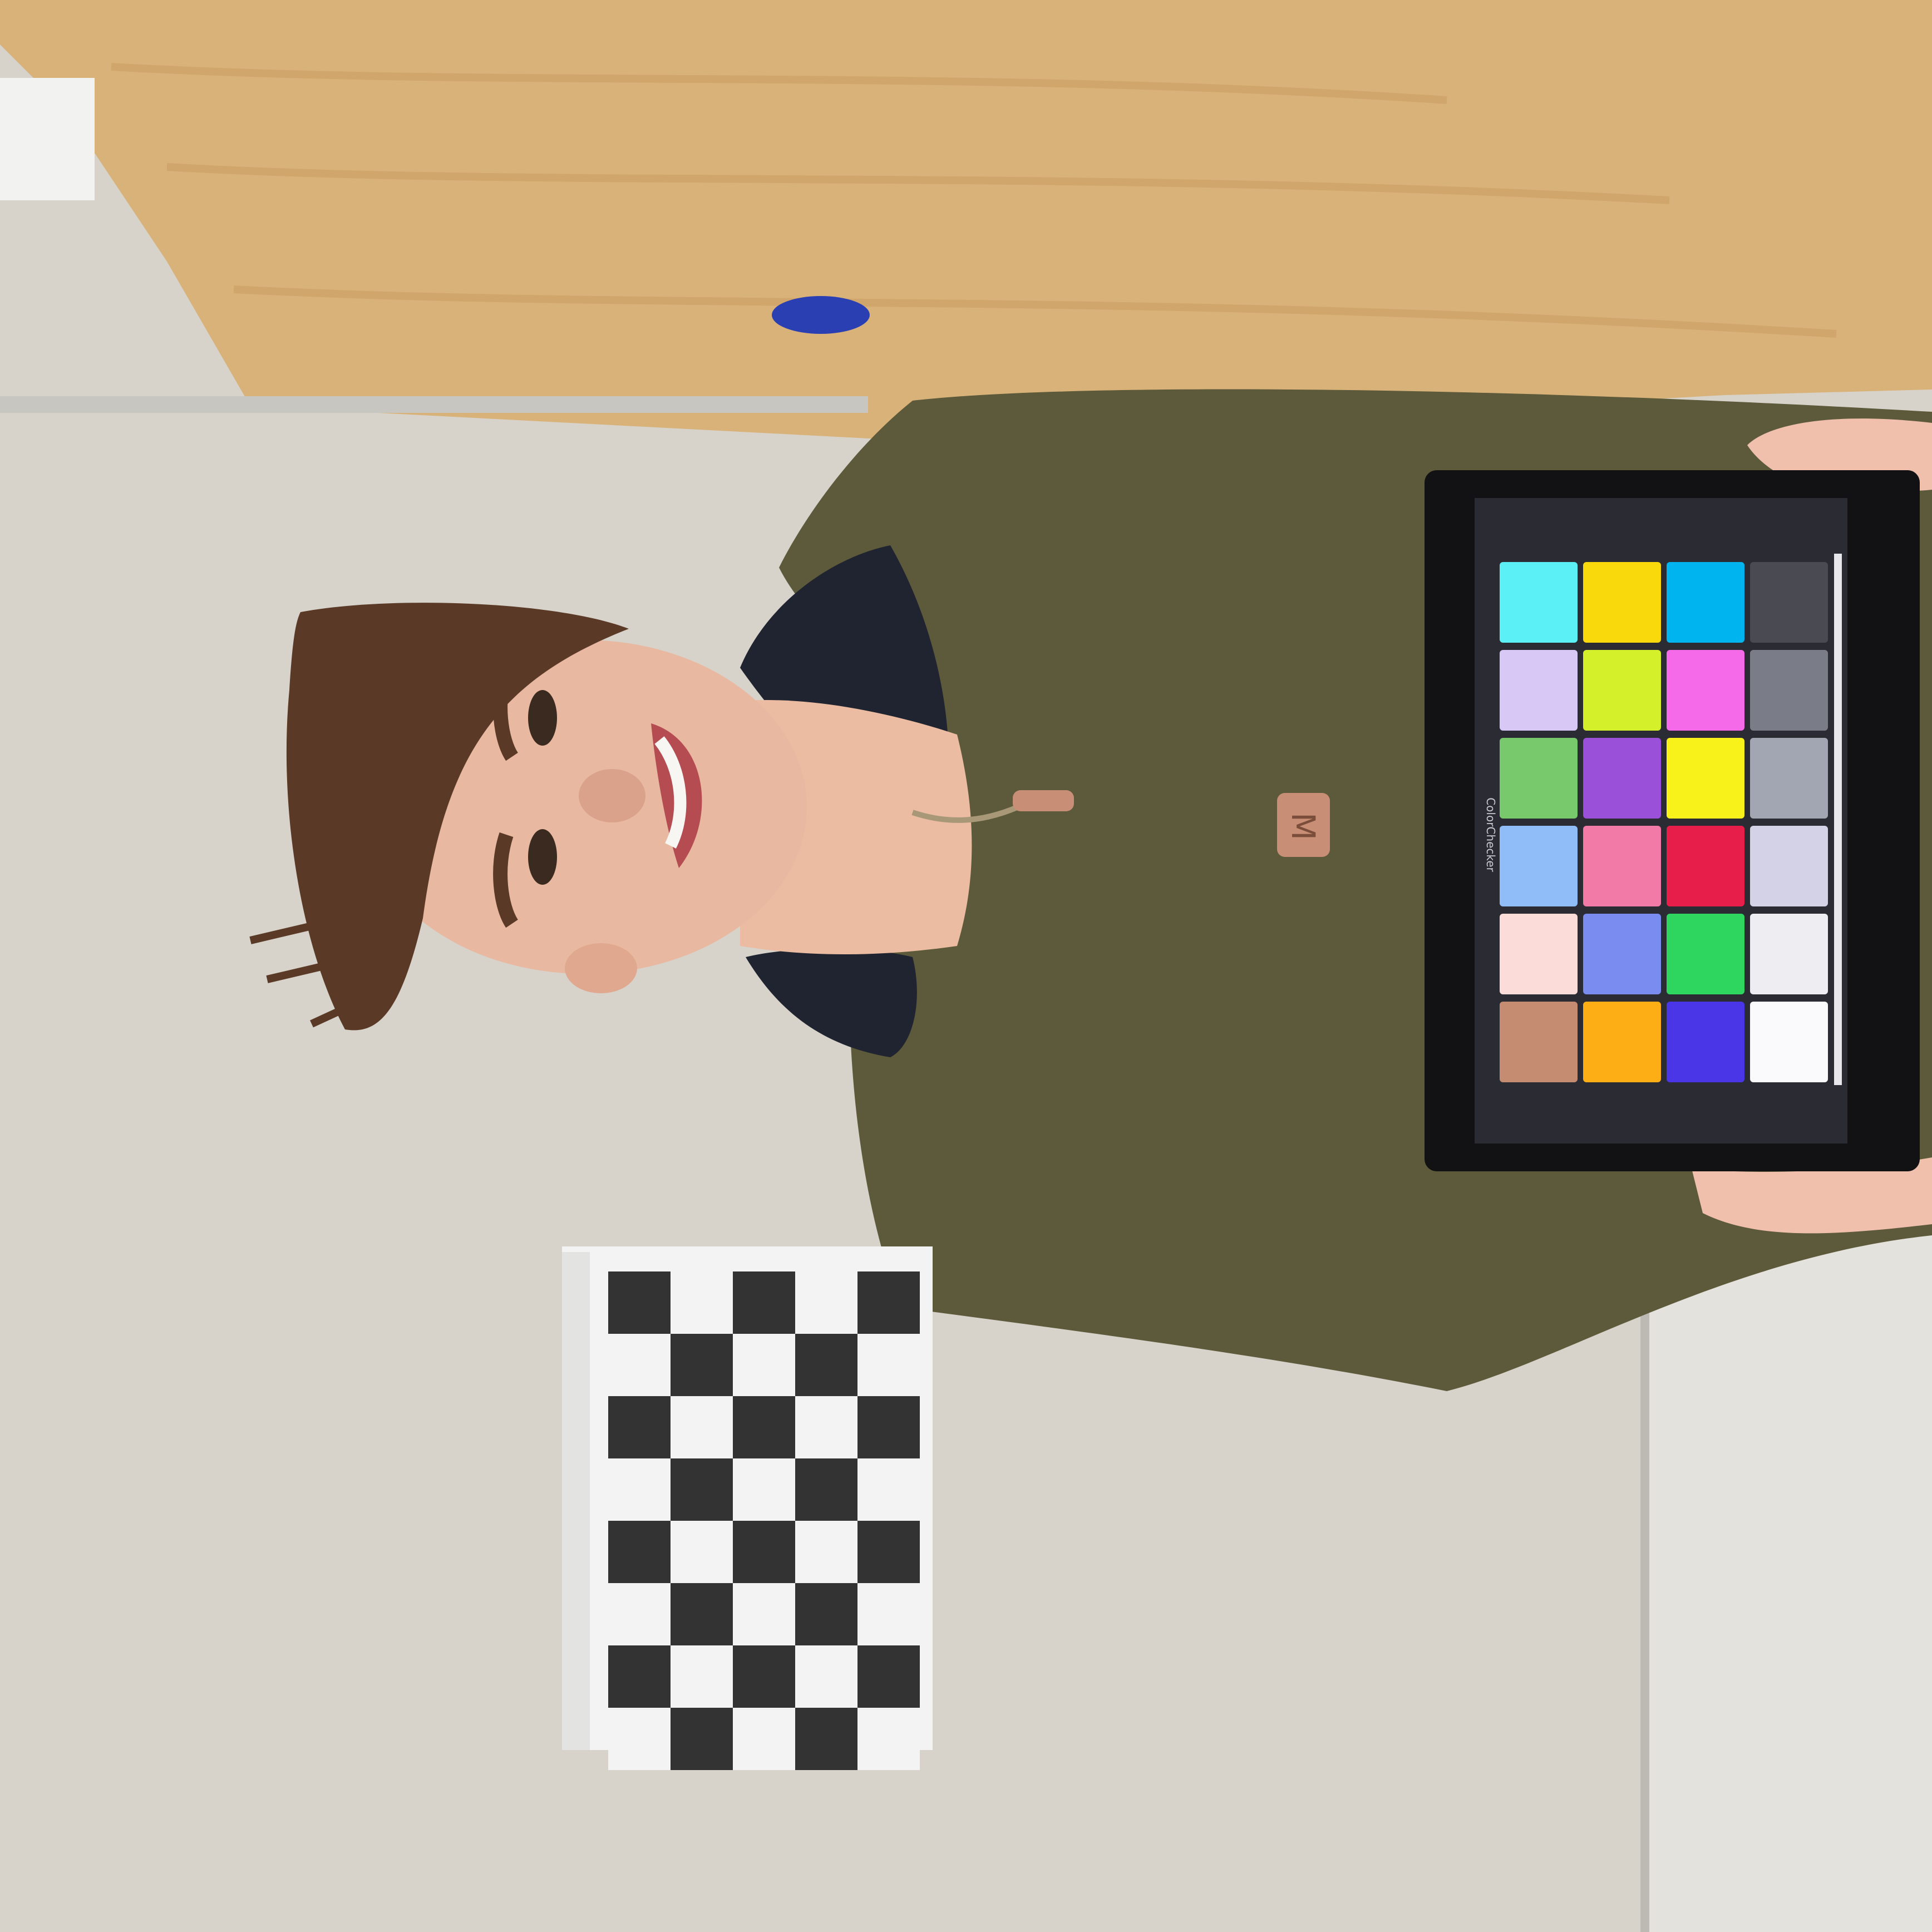 Image resolution: width=1932 pixels, height=1932 pixels. What do you see at coordinates (1838, 819) in the screenshot?
I see `tablet-scrollbar` at bounding box center [1838, 819].